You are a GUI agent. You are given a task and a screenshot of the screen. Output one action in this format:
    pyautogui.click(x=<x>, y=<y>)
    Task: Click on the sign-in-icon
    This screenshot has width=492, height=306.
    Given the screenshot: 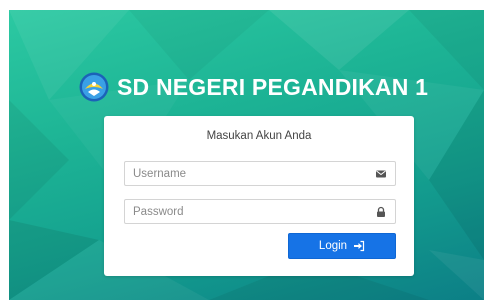 What is the action you would take?
    pyautogui.click(x=359, y=246)
    